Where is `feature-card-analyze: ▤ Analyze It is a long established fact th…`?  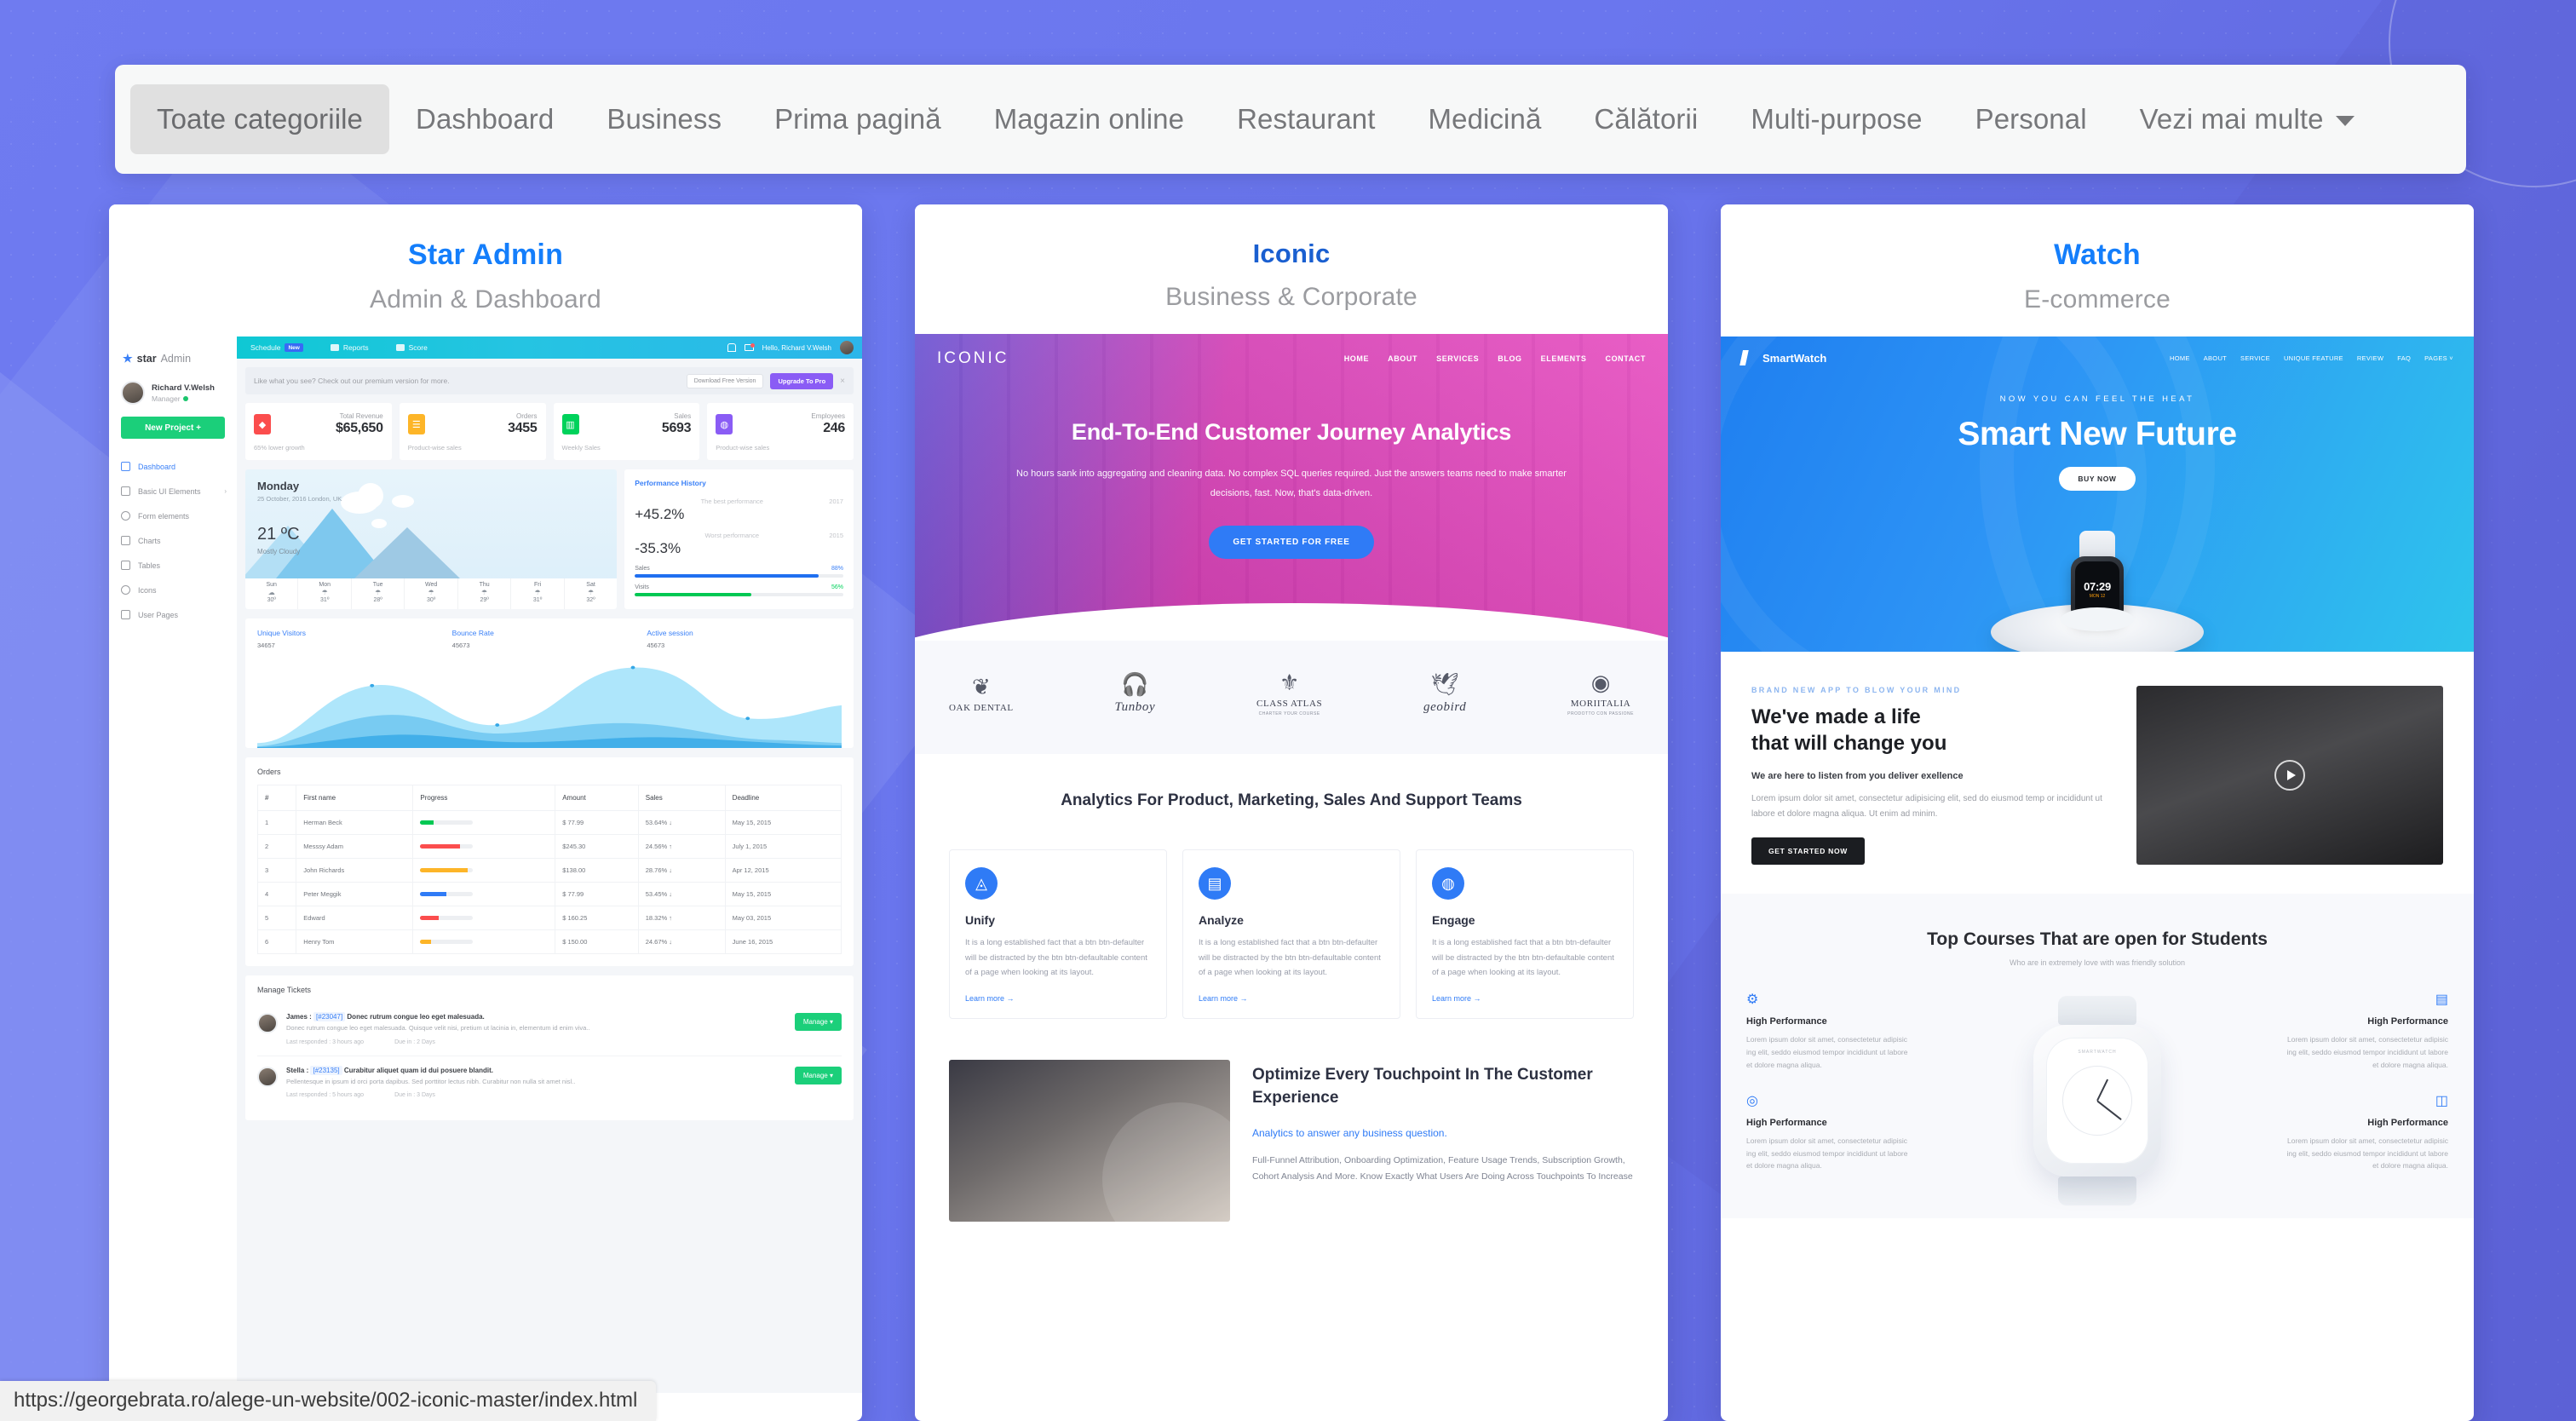 feature-card-analyze: ▤ Analyze It is a long established fact th… is located at coordinates (1291, 934).